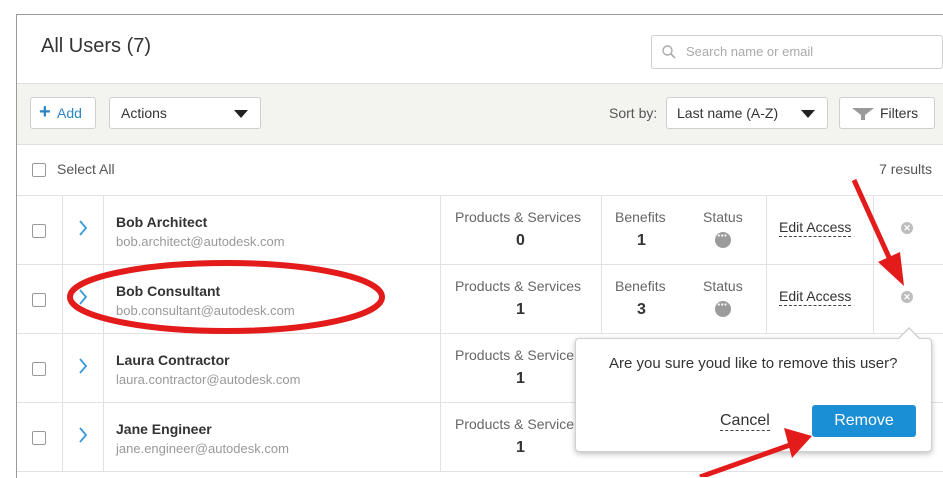 The width and height of the screenshot is (943, 478). I want to click on user-email: bob.consultant@autodesk.com, so click(205, 310).